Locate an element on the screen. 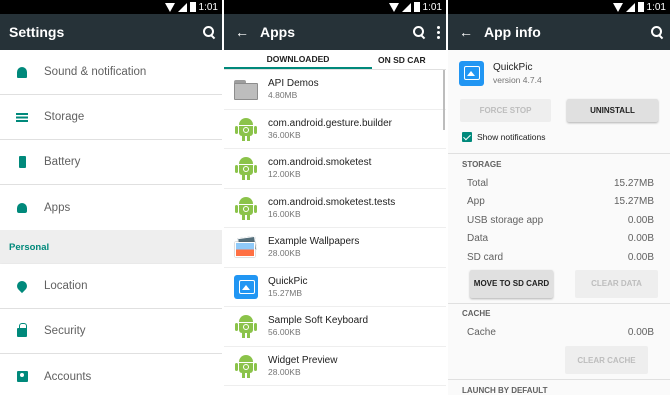 This screenshot has width=670, height=395. storage-label: App is located at coordinates (476, 202).